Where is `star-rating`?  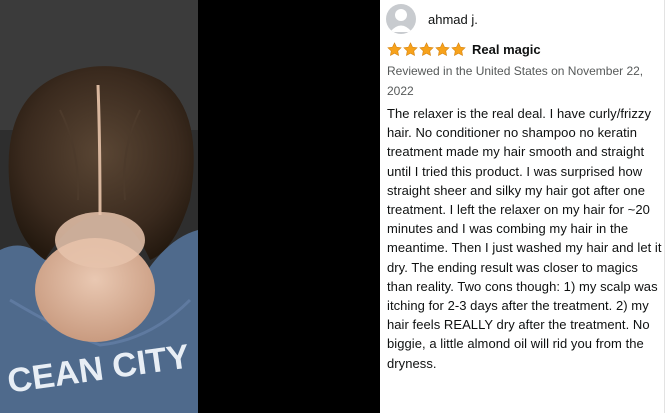 star-rating is located at coordinates (426, 49).